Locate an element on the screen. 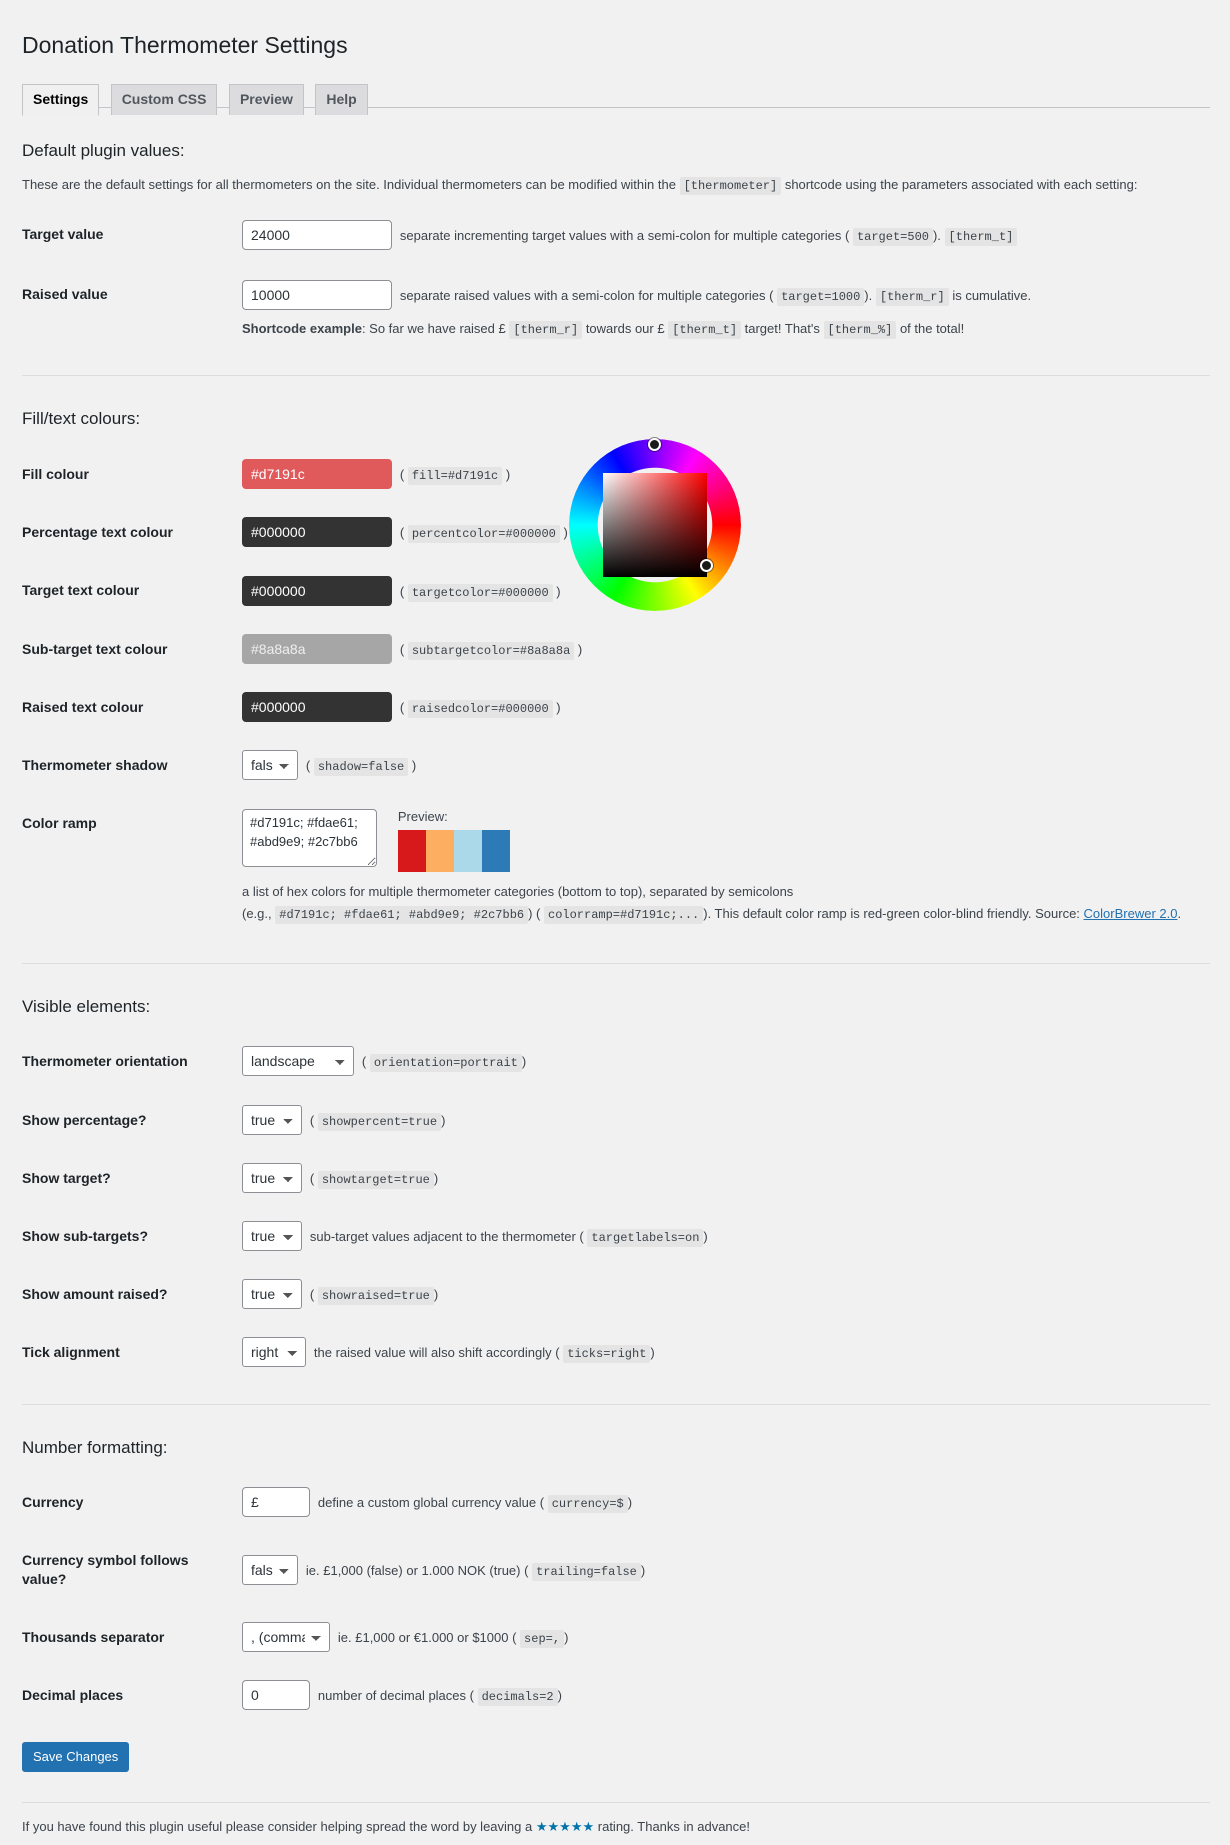 This screenshot has width=1230, height=1845. submit-row: Save Changes is located at coordinates (616, 1748).